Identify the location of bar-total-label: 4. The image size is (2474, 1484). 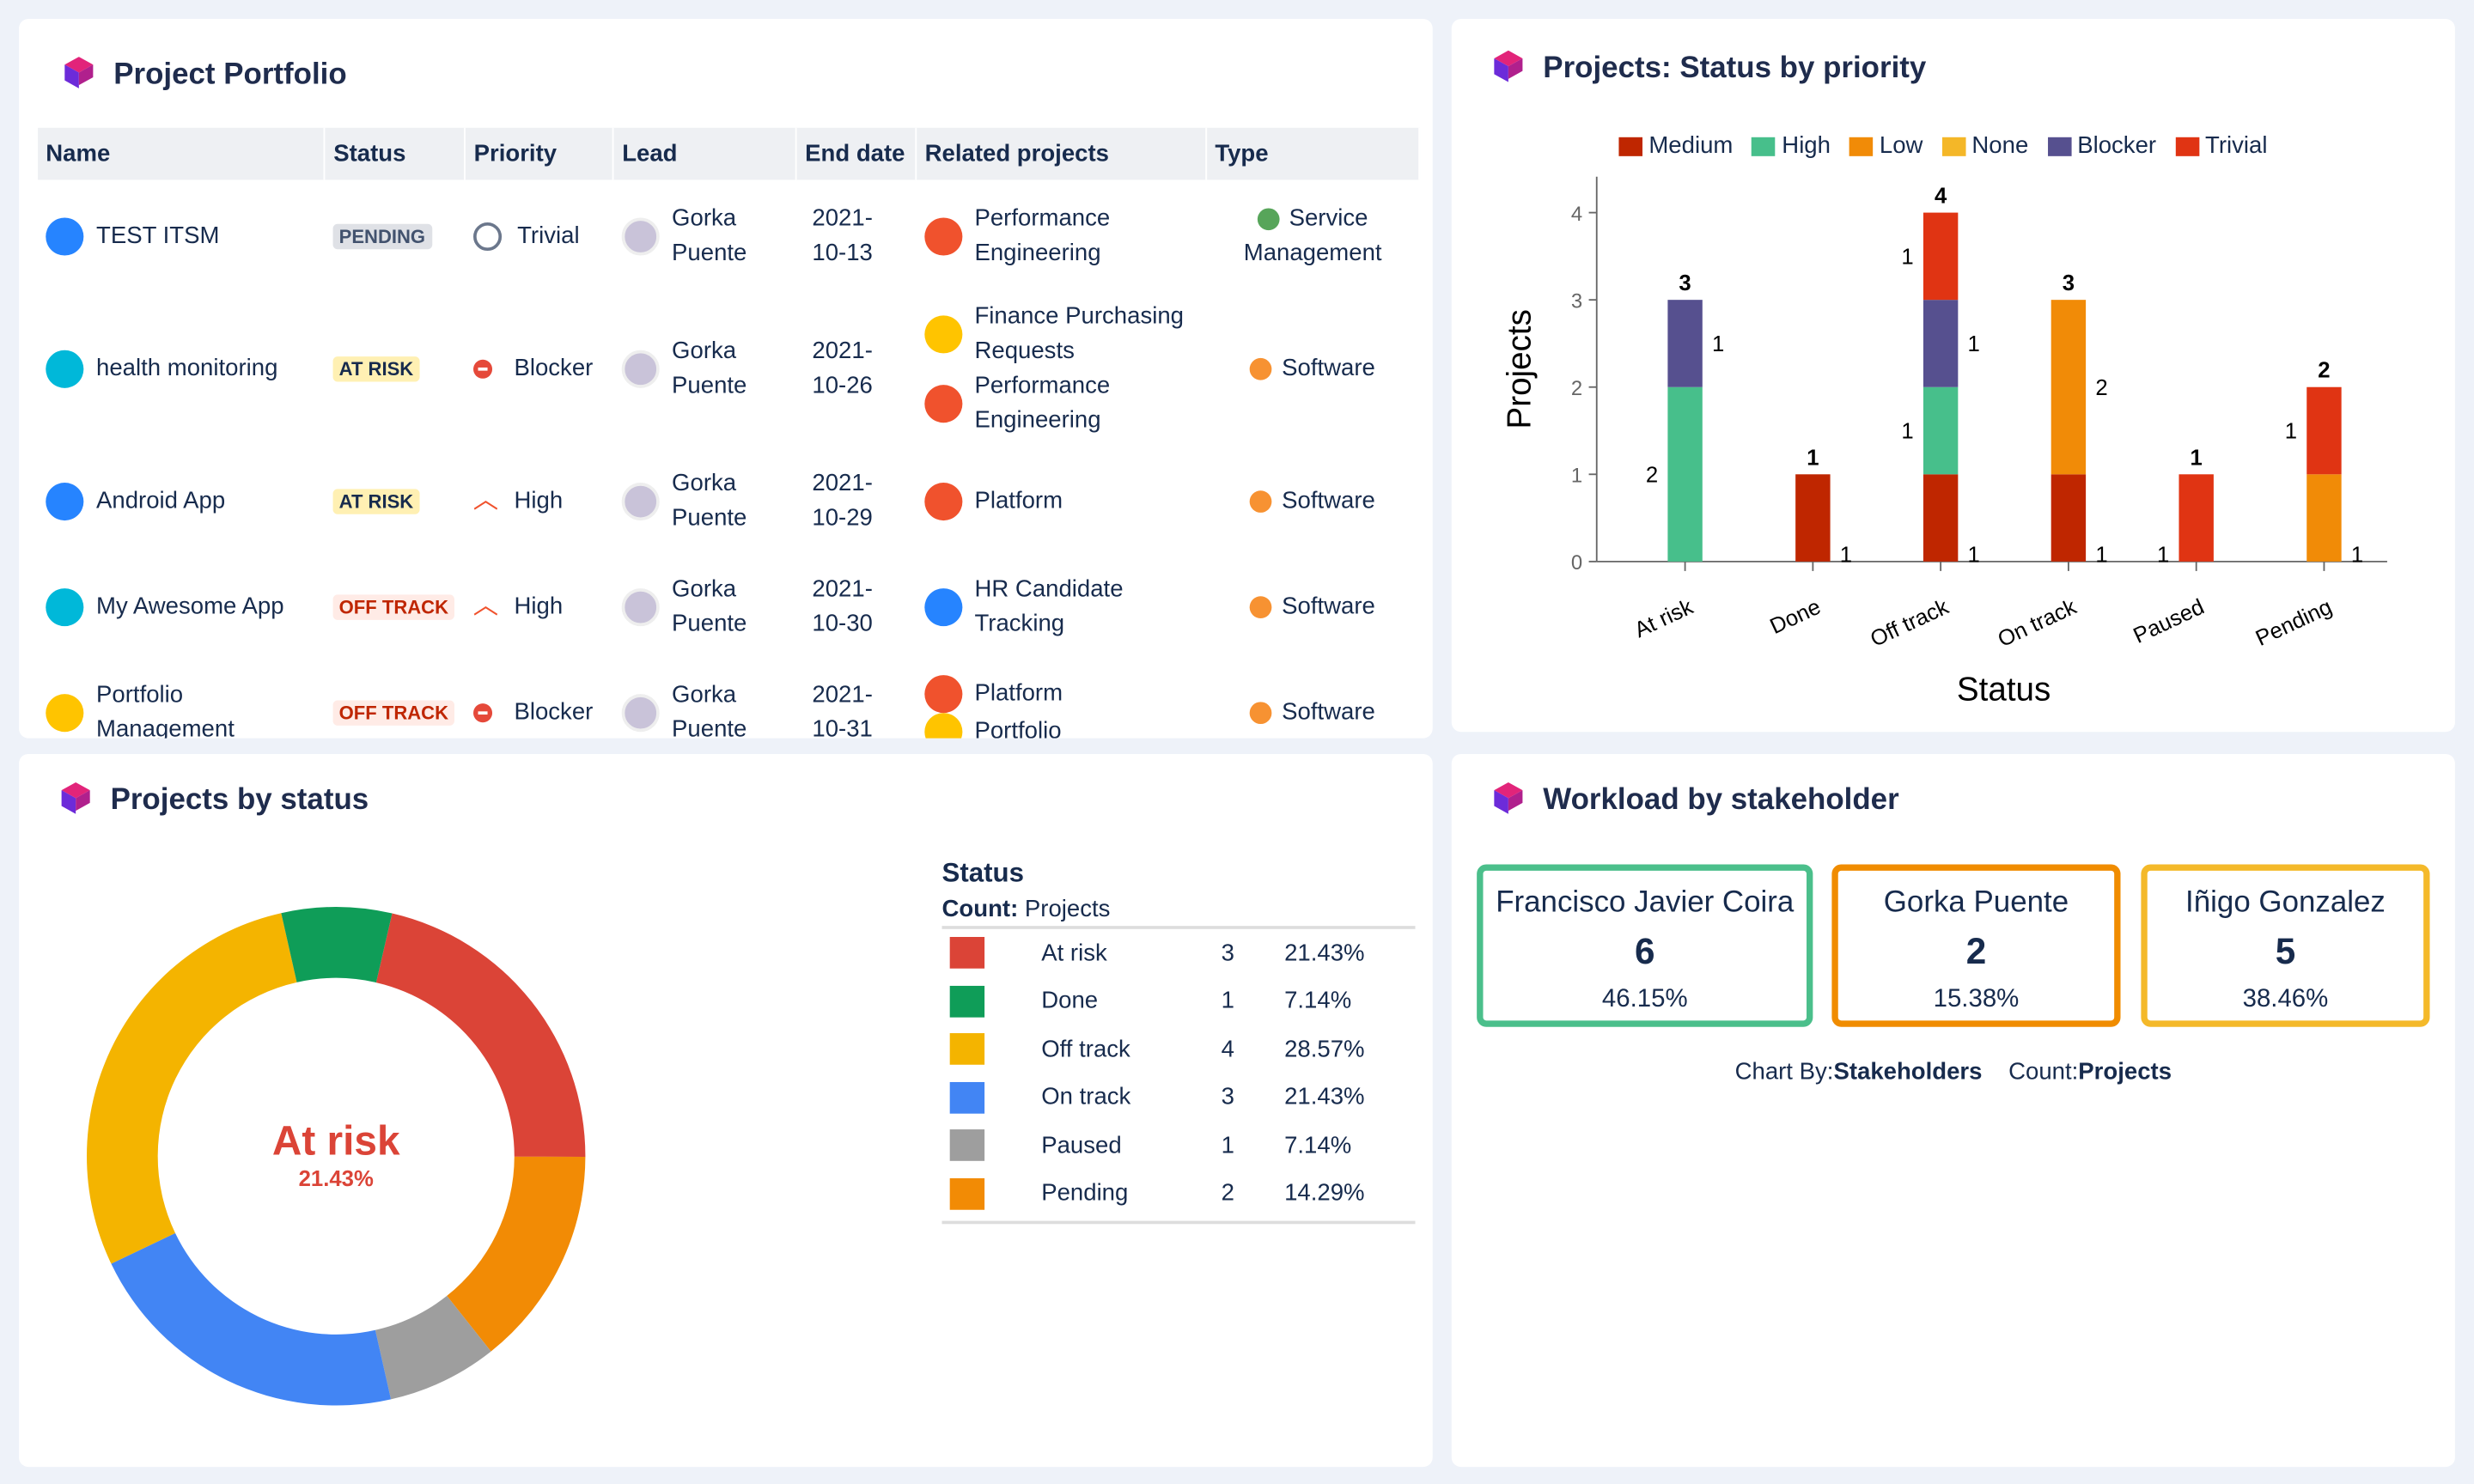
(1941, 197).